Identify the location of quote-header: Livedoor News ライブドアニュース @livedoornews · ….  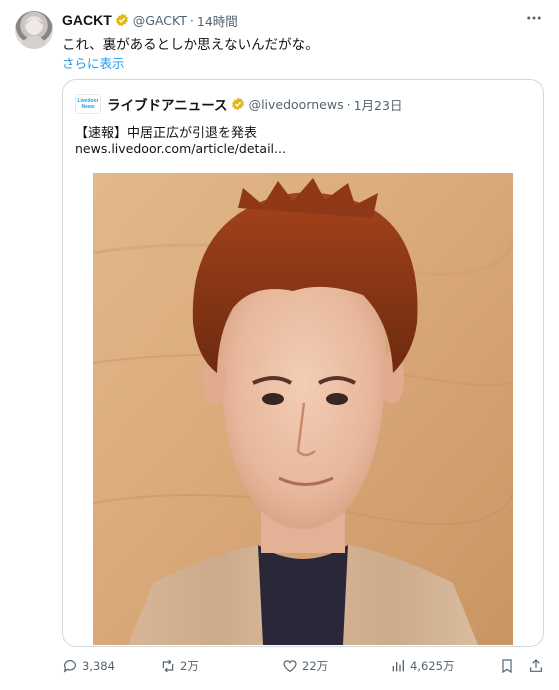
(238, 104).